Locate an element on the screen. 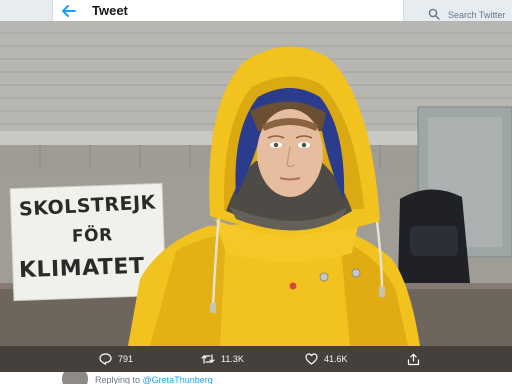  like-button: 41.6K is located at coordinates (326, 359).